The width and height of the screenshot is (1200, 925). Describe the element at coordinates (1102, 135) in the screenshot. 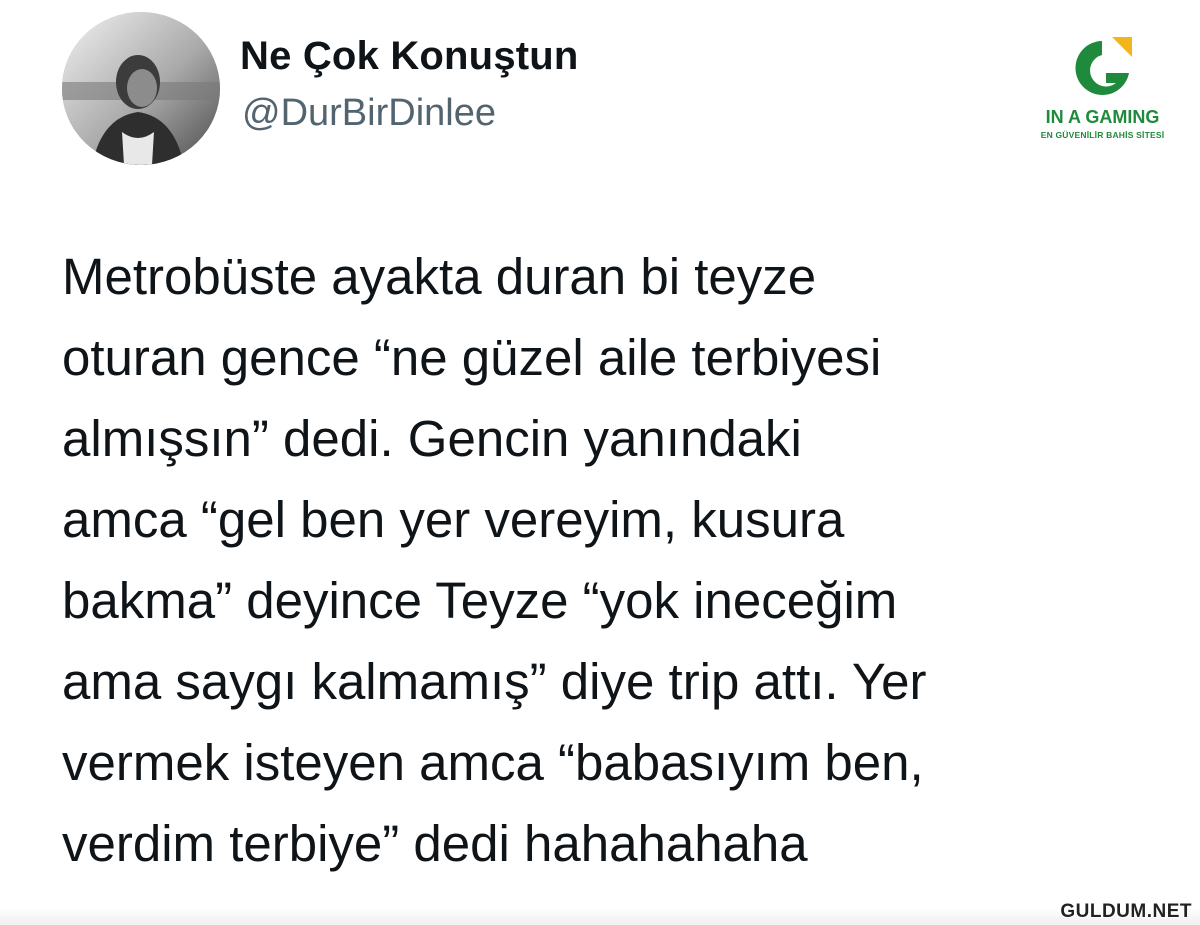

I see `logo-subtitle: EN GÜVENİLİR BAHİS SİTESİ` at that location.